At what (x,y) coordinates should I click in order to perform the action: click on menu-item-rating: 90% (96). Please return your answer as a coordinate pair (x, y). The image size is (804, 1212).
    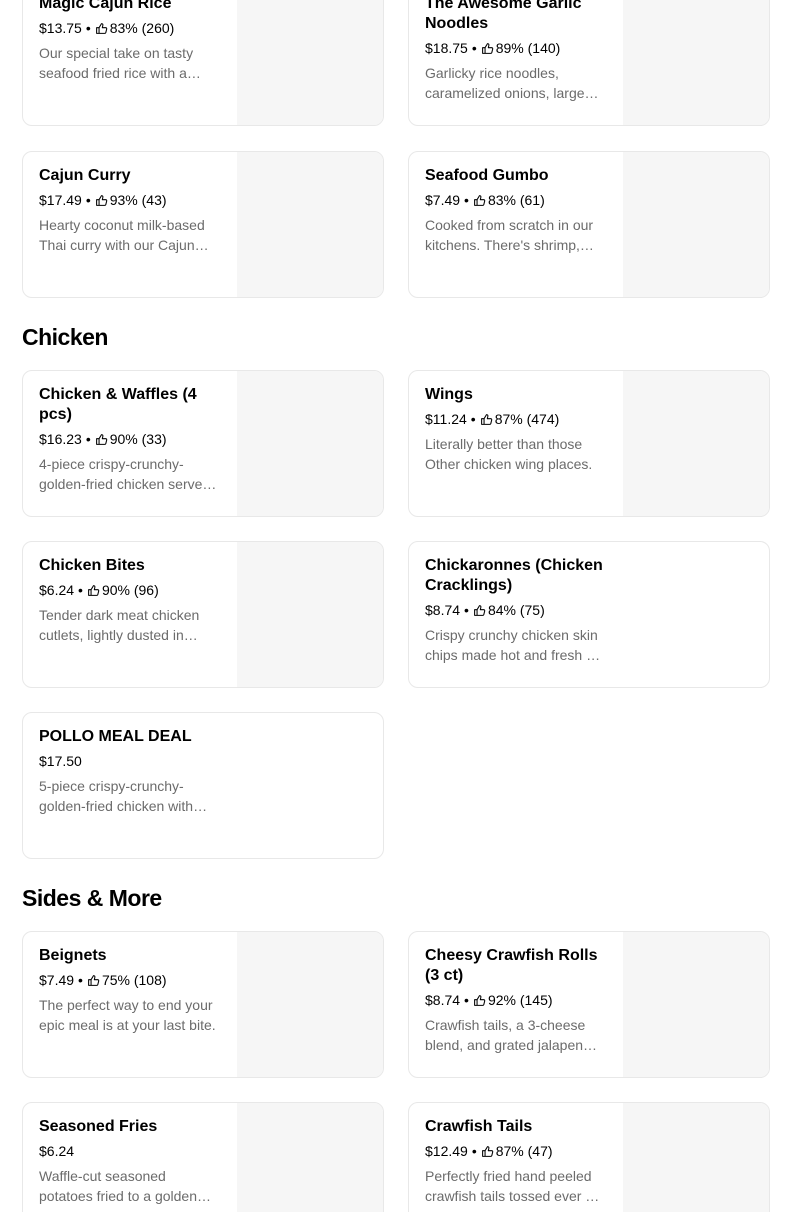
    Looking at the image, I should click on (130, 590).